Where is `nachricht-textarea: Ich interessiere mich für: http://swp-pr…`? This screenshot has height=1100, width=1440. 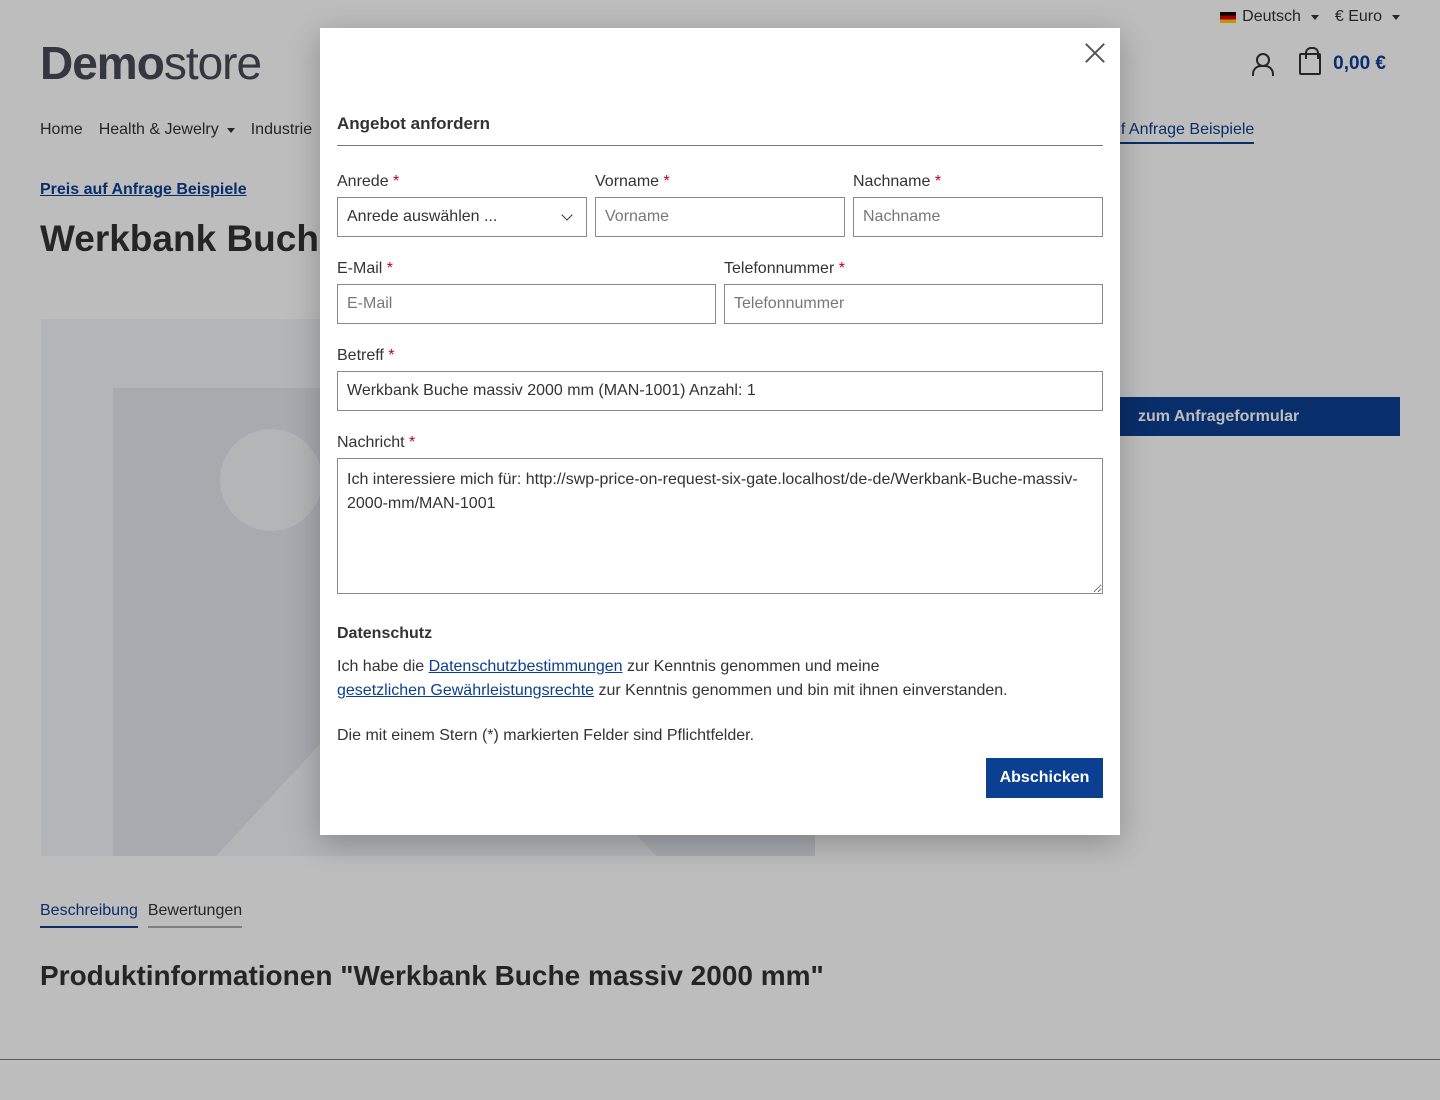
nachricht-textarea: Ich interessiere mich für: http://swp-pr… is located at coordinates (720, 526).